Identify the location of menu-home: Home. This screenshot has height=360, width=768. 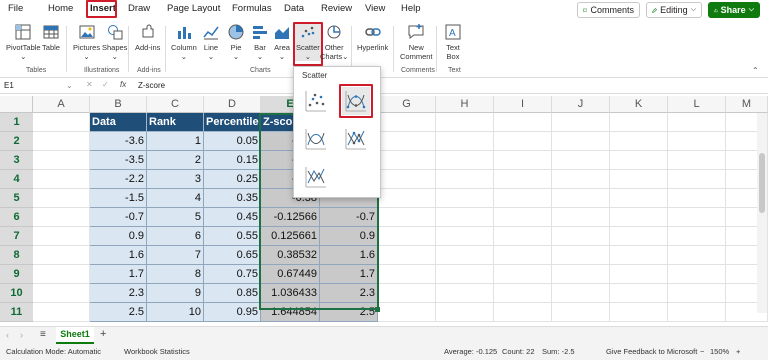
(60, 8).